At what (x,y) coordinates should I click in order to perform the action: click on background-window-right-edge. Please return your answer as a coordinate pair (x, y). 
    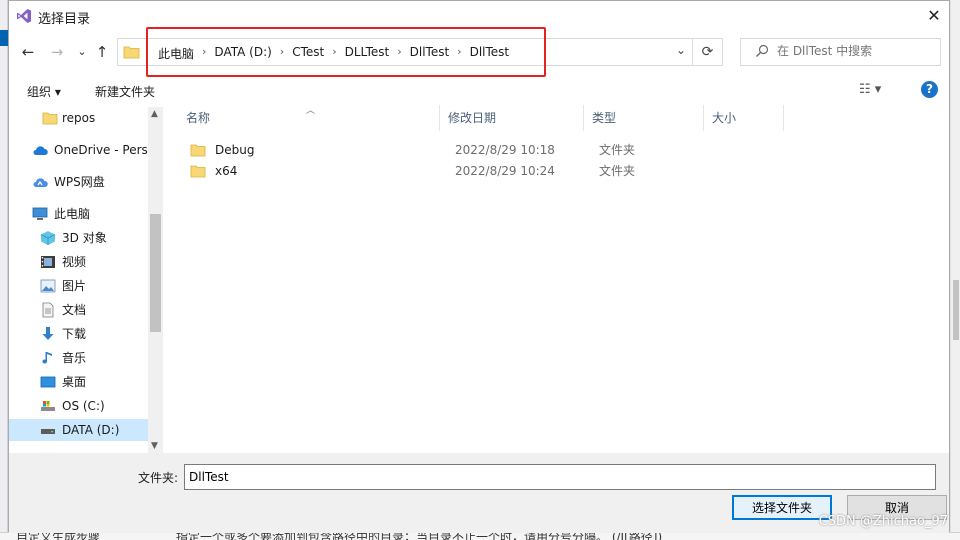
    Looking at the image, I should click on (955, 266).